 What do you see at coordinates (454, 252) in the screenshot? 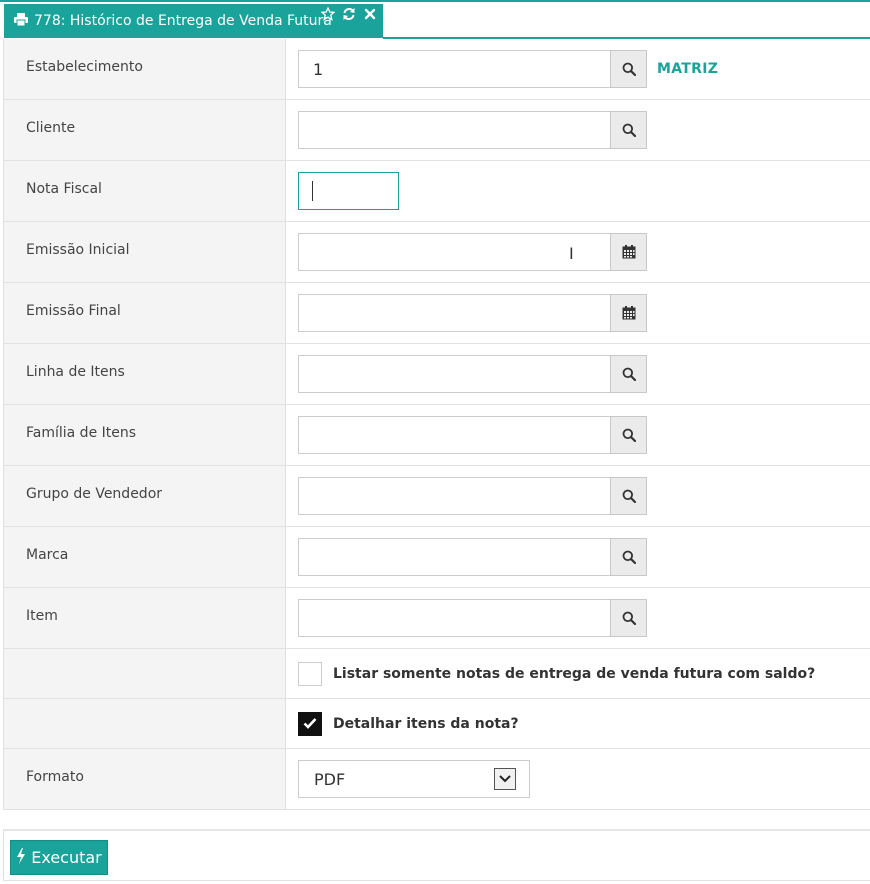
I see `emissao-inicial-input` at bounding box center [454, 252].